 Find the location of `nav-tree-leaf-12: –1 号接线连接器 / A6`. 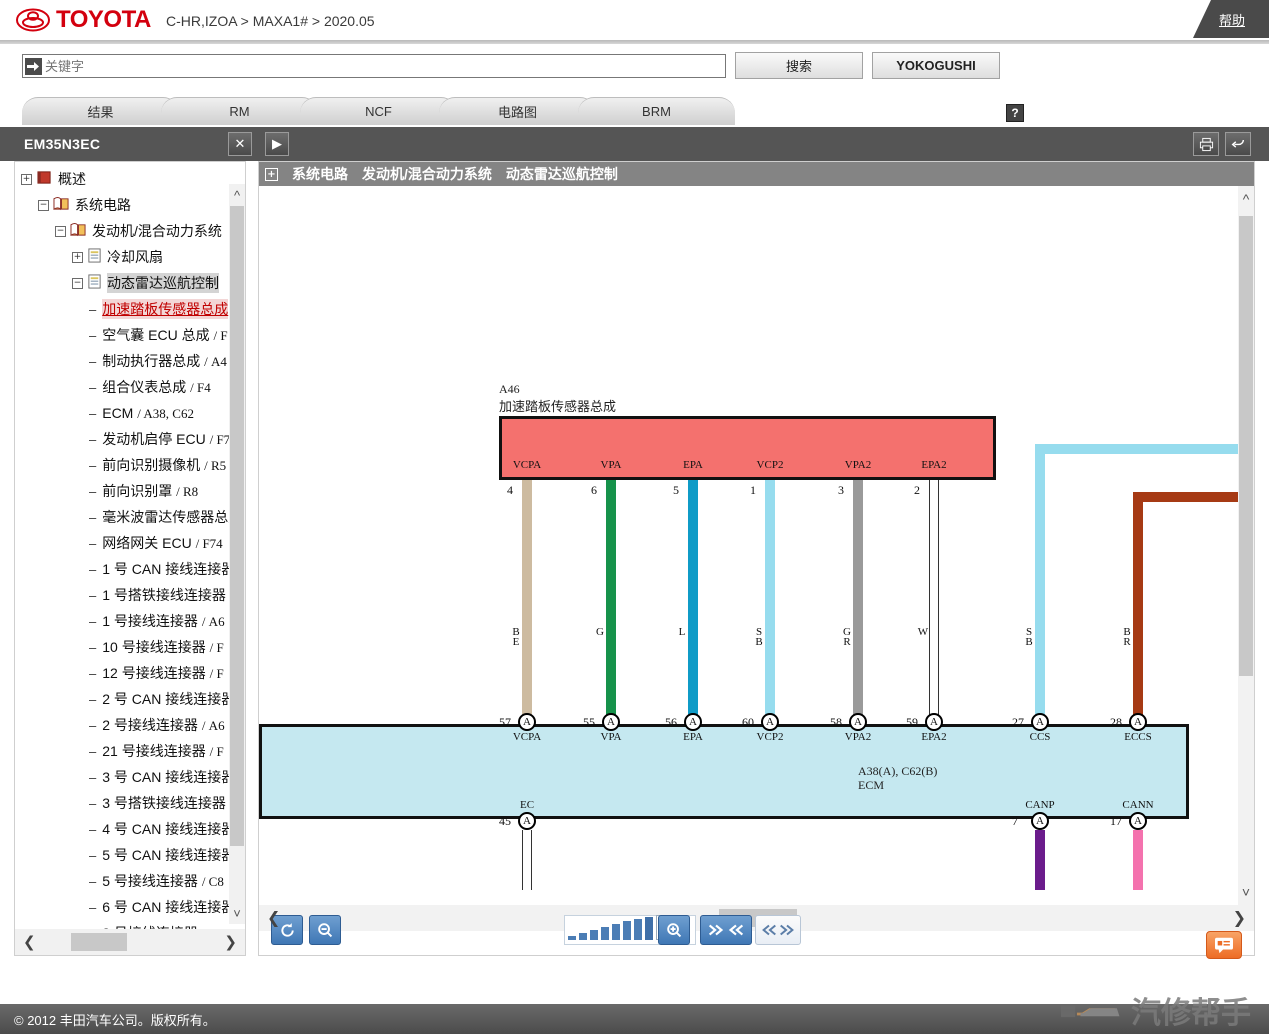

nav-tree-leaf-12: –1 号接线连接器 / A6 is located at coordinates (123, 621).